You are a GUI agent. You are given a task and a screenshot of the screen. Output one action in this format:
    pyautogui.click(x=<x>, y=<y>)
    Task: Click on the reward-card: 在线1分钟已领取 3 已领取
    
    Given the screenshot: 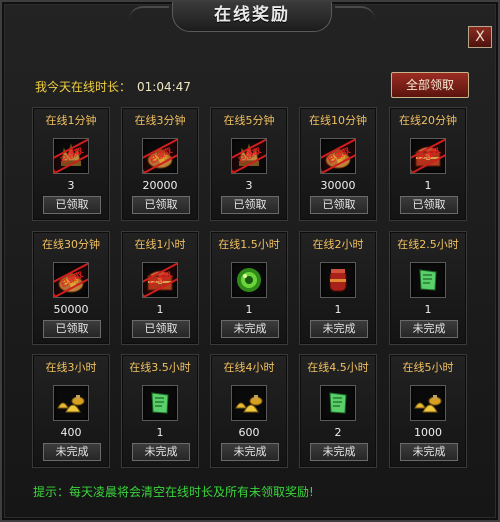 What is the action you would take?
    pyautogui.click(x=71, y=164)
    